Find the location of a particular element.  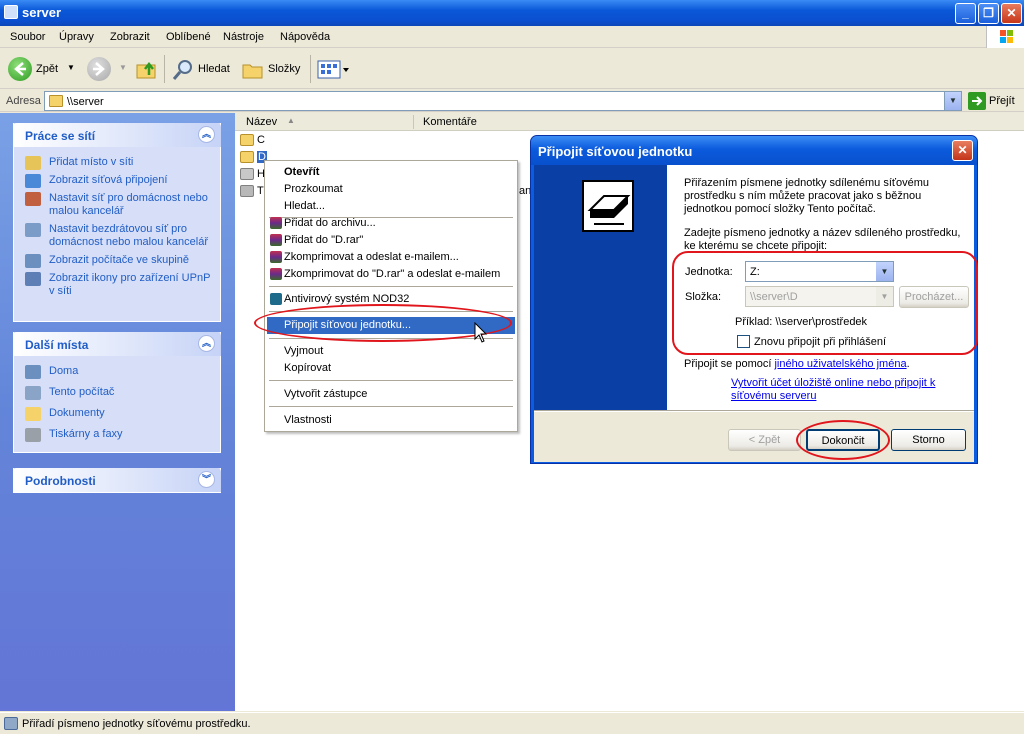

column-divider is located at coordinates (413, 122).